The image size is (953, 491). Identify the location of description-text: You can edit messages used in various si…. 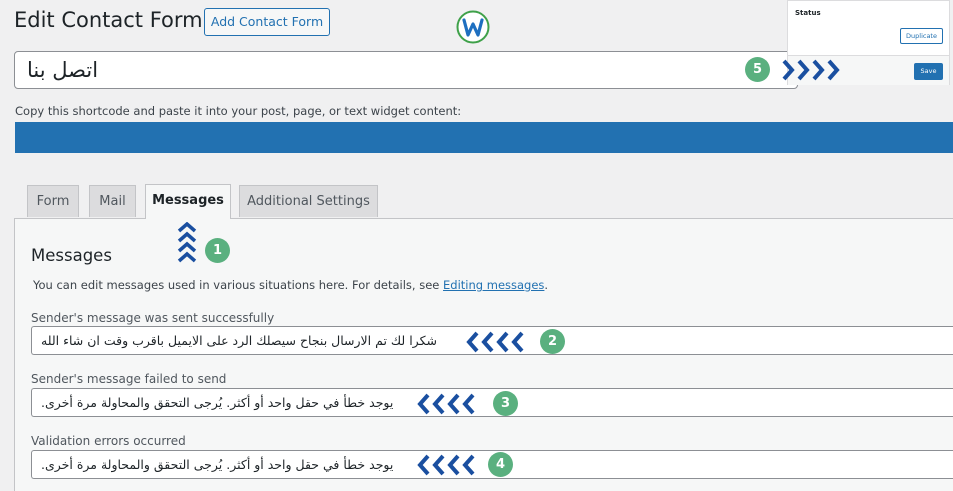
(236, 285).